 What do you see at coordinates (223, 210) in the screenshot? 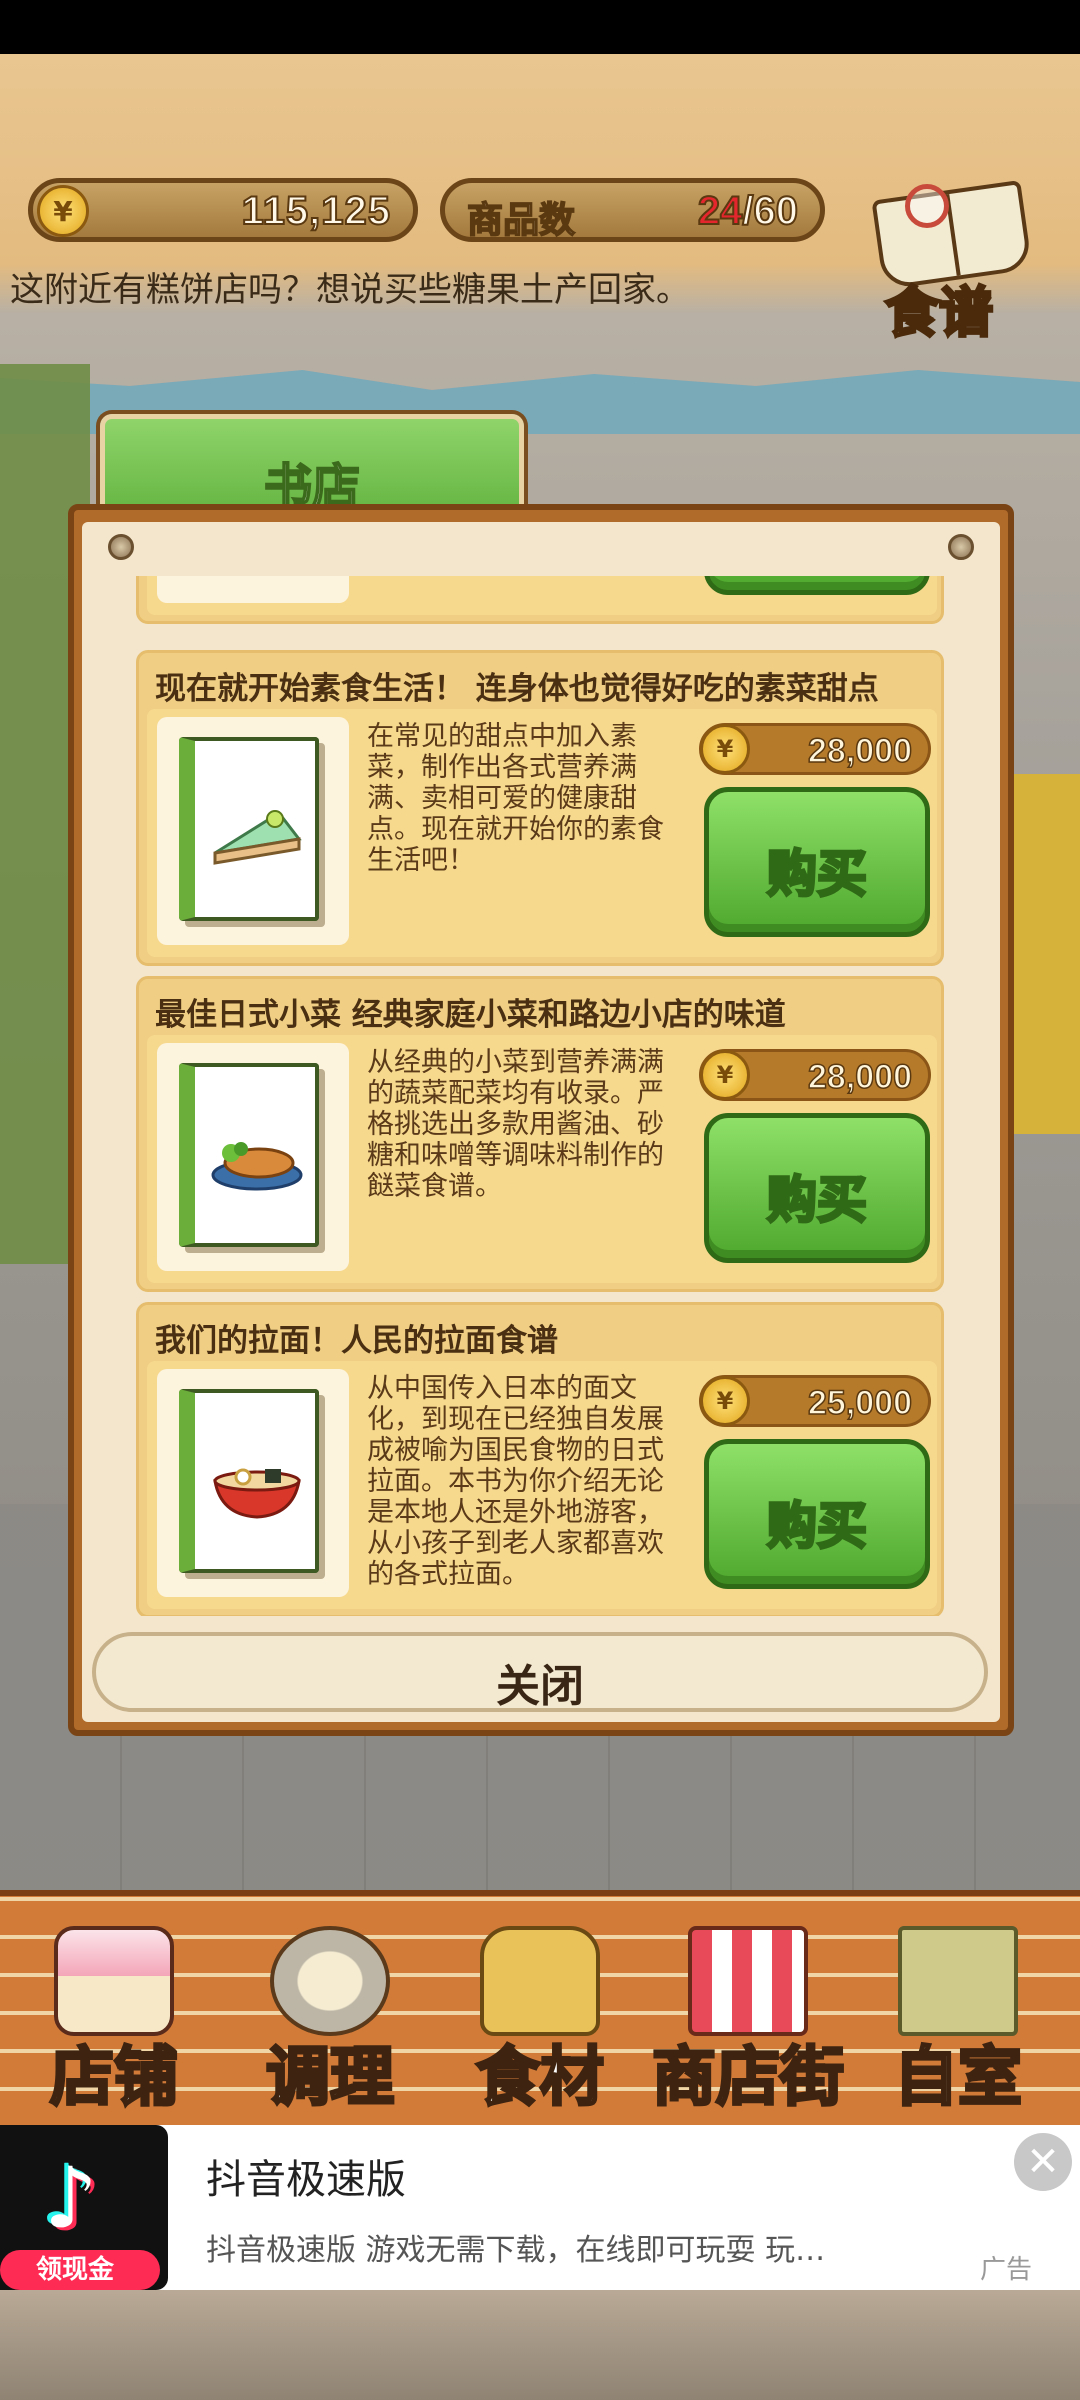
I see `coin-balance: ¥ 115,125` at bounding box center [223, 210].